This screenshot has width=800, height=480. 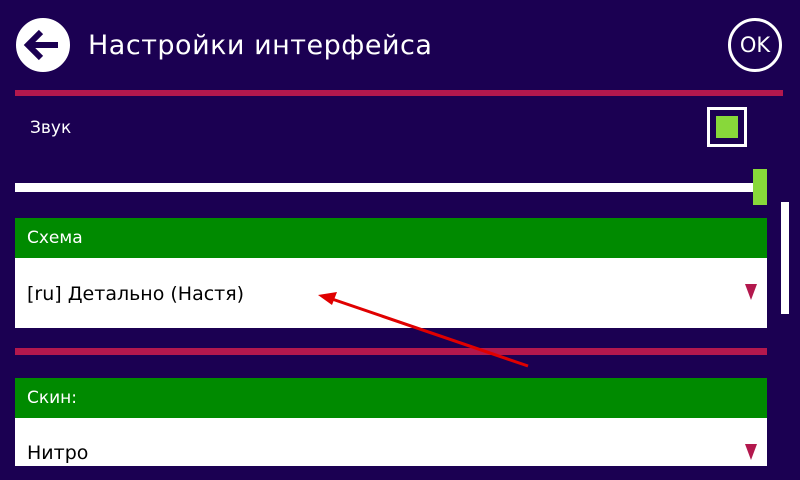 What do you see at coordinates (391, 238) in the screenshot?
I see `scheme-header: Схема` at bounding box center [391, 238].